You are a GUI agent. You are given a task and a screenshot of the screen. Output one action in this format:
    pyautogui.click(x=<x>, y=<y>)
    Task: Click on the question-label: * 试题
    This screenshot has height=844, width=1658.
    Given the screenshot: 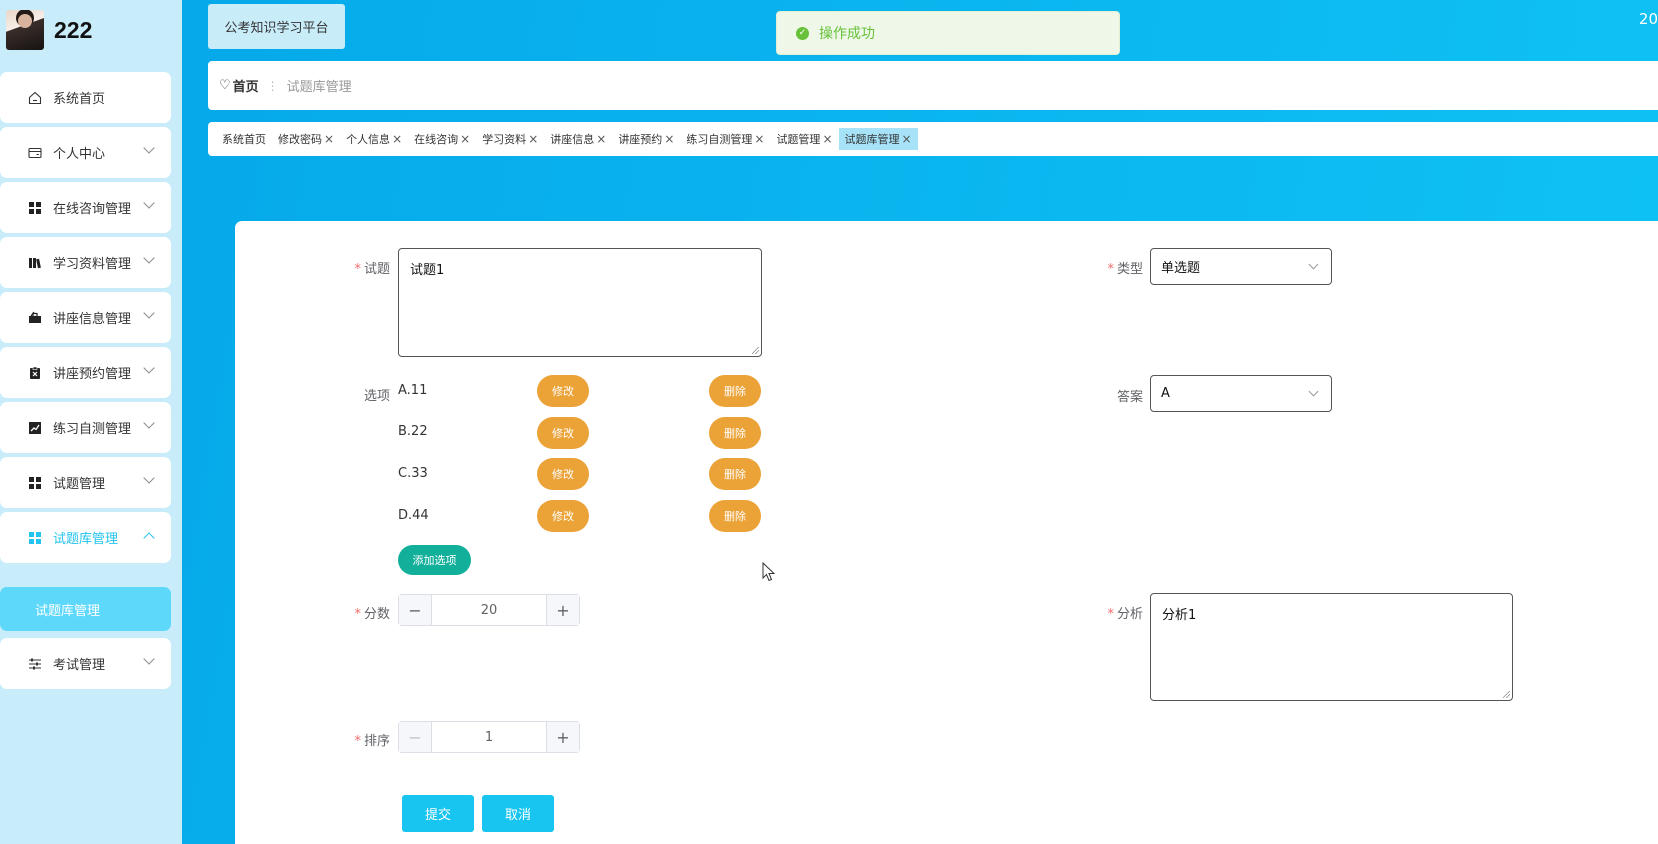 What is the action you would take?
    pyautogui.click(x=372, y=269)
    